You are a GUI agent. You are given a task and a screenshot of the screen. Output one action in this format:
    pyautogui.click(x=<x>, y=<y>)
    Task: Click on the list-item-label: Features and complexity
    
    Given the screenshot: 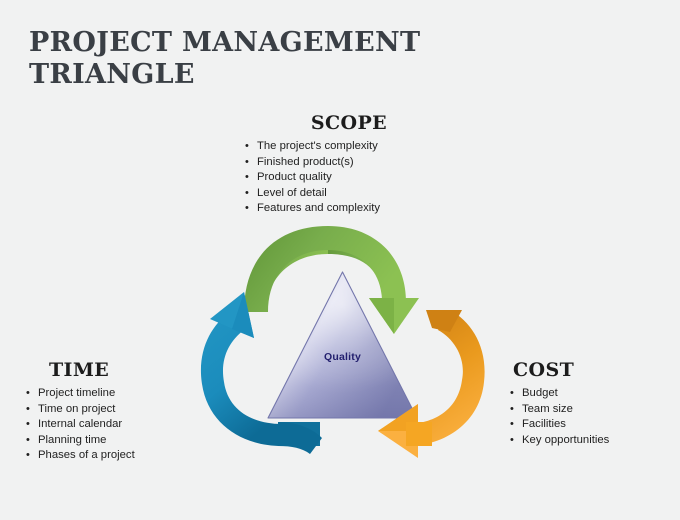 What is the action you would take?
    pyautogui.click(x=319, y=208)
    